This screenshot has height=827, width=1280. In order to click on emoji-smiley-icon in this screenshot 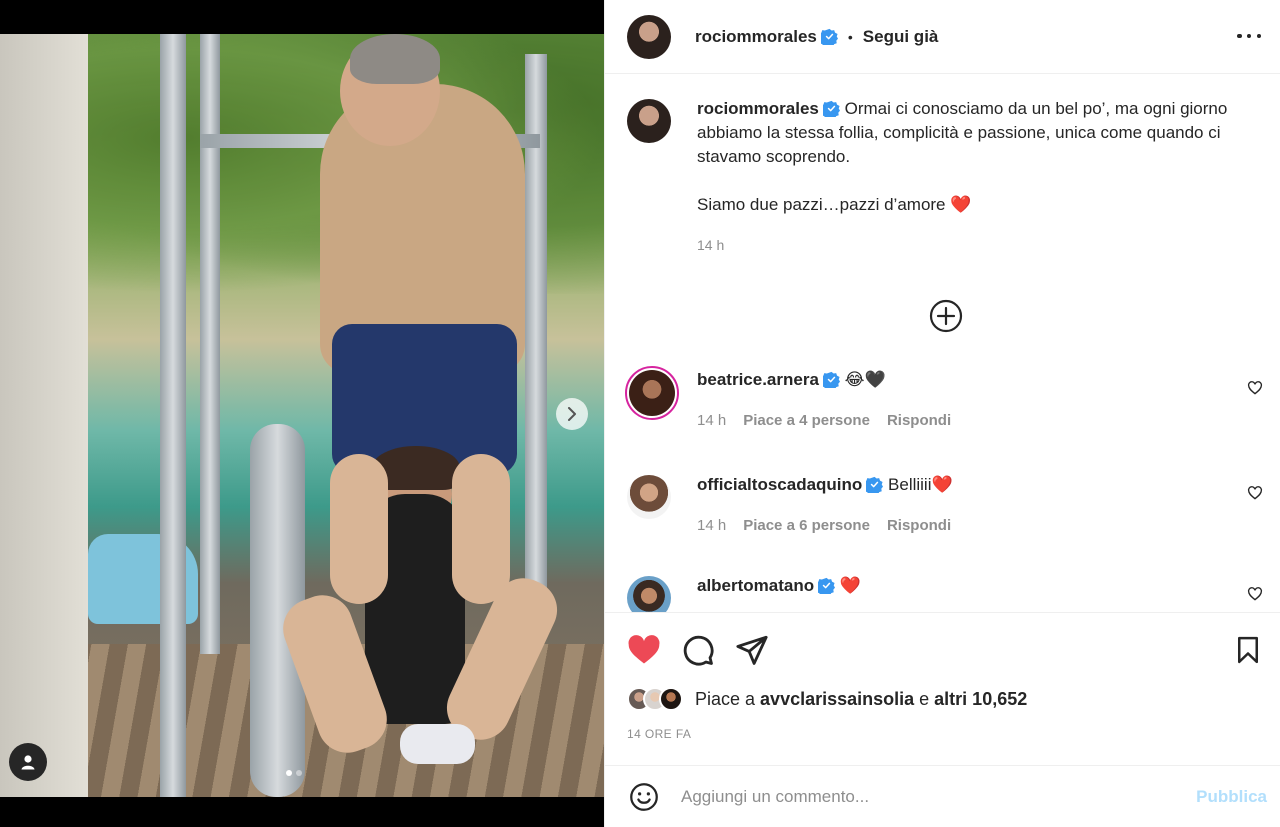, I will do `click(644, 796)`.